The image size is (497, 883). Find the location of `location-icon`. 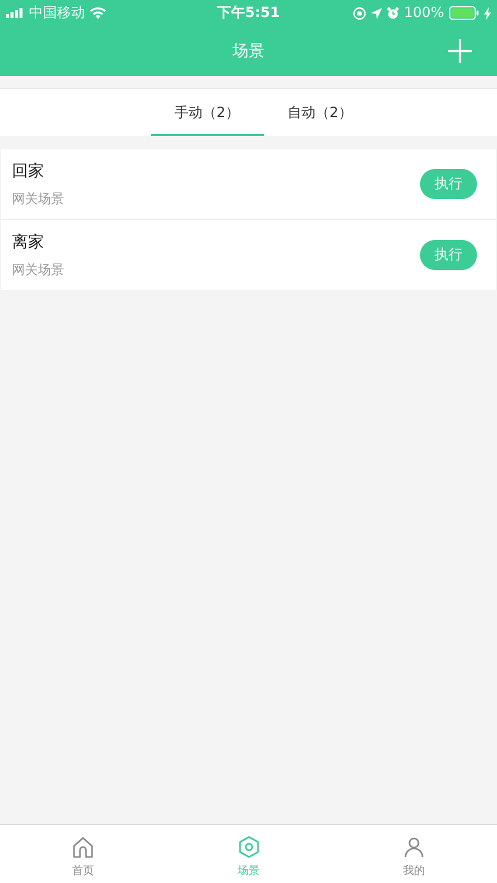

location-icon is located at coordinates (376, 13).